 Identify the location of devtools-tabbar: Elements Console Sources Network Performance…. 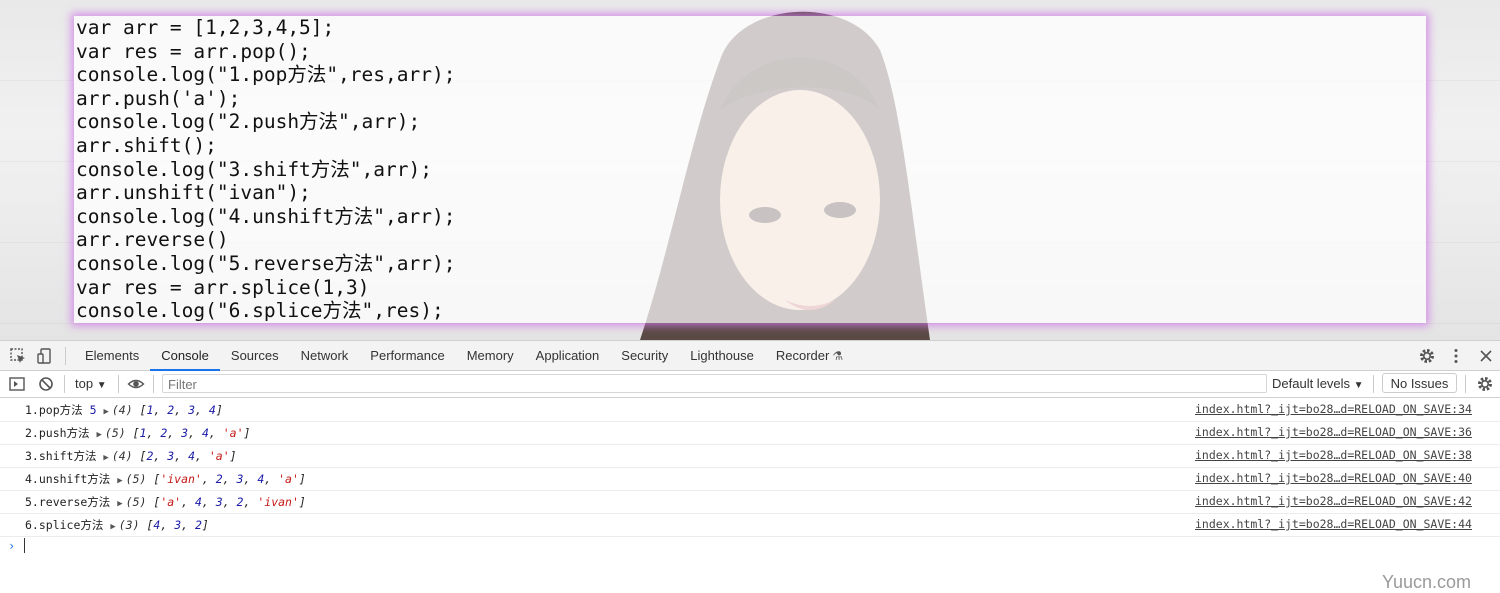
(750, 356).